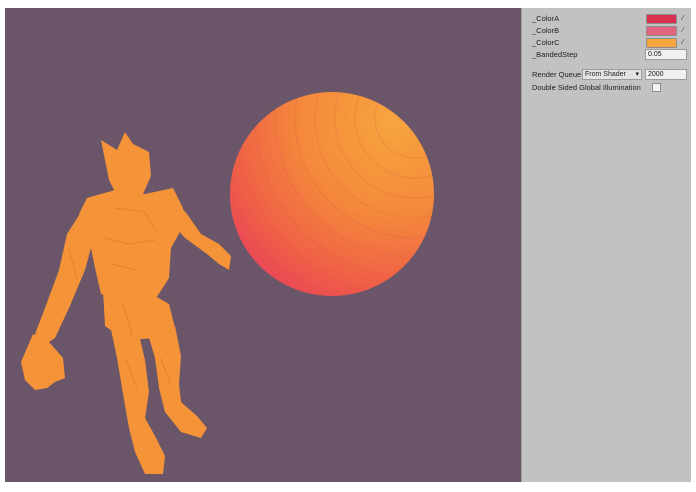 This screenshot has width=696, height=492. Describe the element at coordinates (661, 18) in the screenshot. I see `color-a-swatch` at that location.